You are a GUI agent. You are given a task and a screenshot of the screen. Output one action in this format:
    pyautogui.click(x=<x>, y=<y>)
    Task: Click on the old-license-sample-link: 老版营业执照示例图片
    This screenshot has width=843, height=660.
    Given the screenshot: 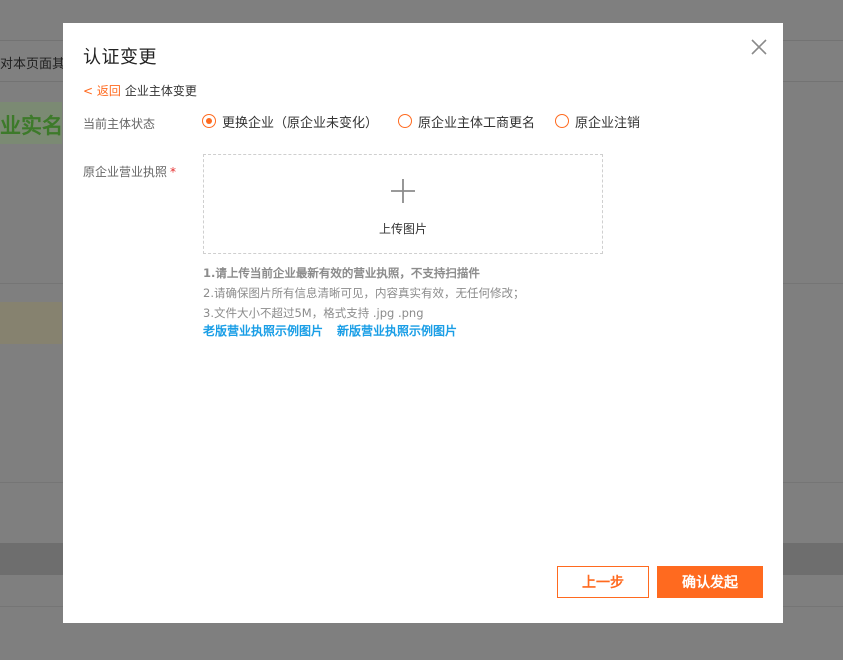 What is the action you would take?
    pyautogui.click(x=263, y=331)
    